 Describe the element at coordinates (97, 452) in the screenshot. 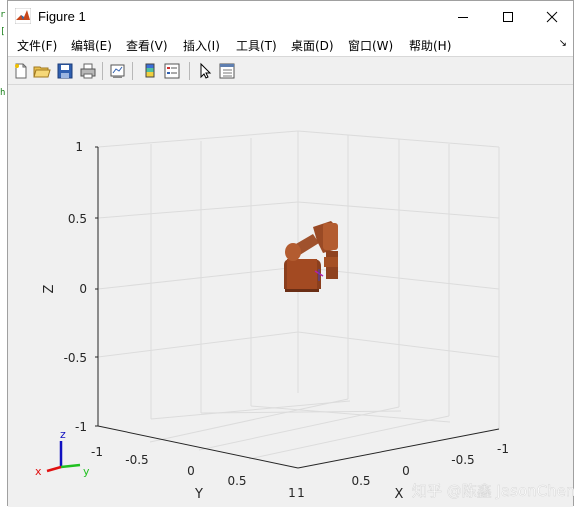

I see `y-tick-label: -1` at that location.